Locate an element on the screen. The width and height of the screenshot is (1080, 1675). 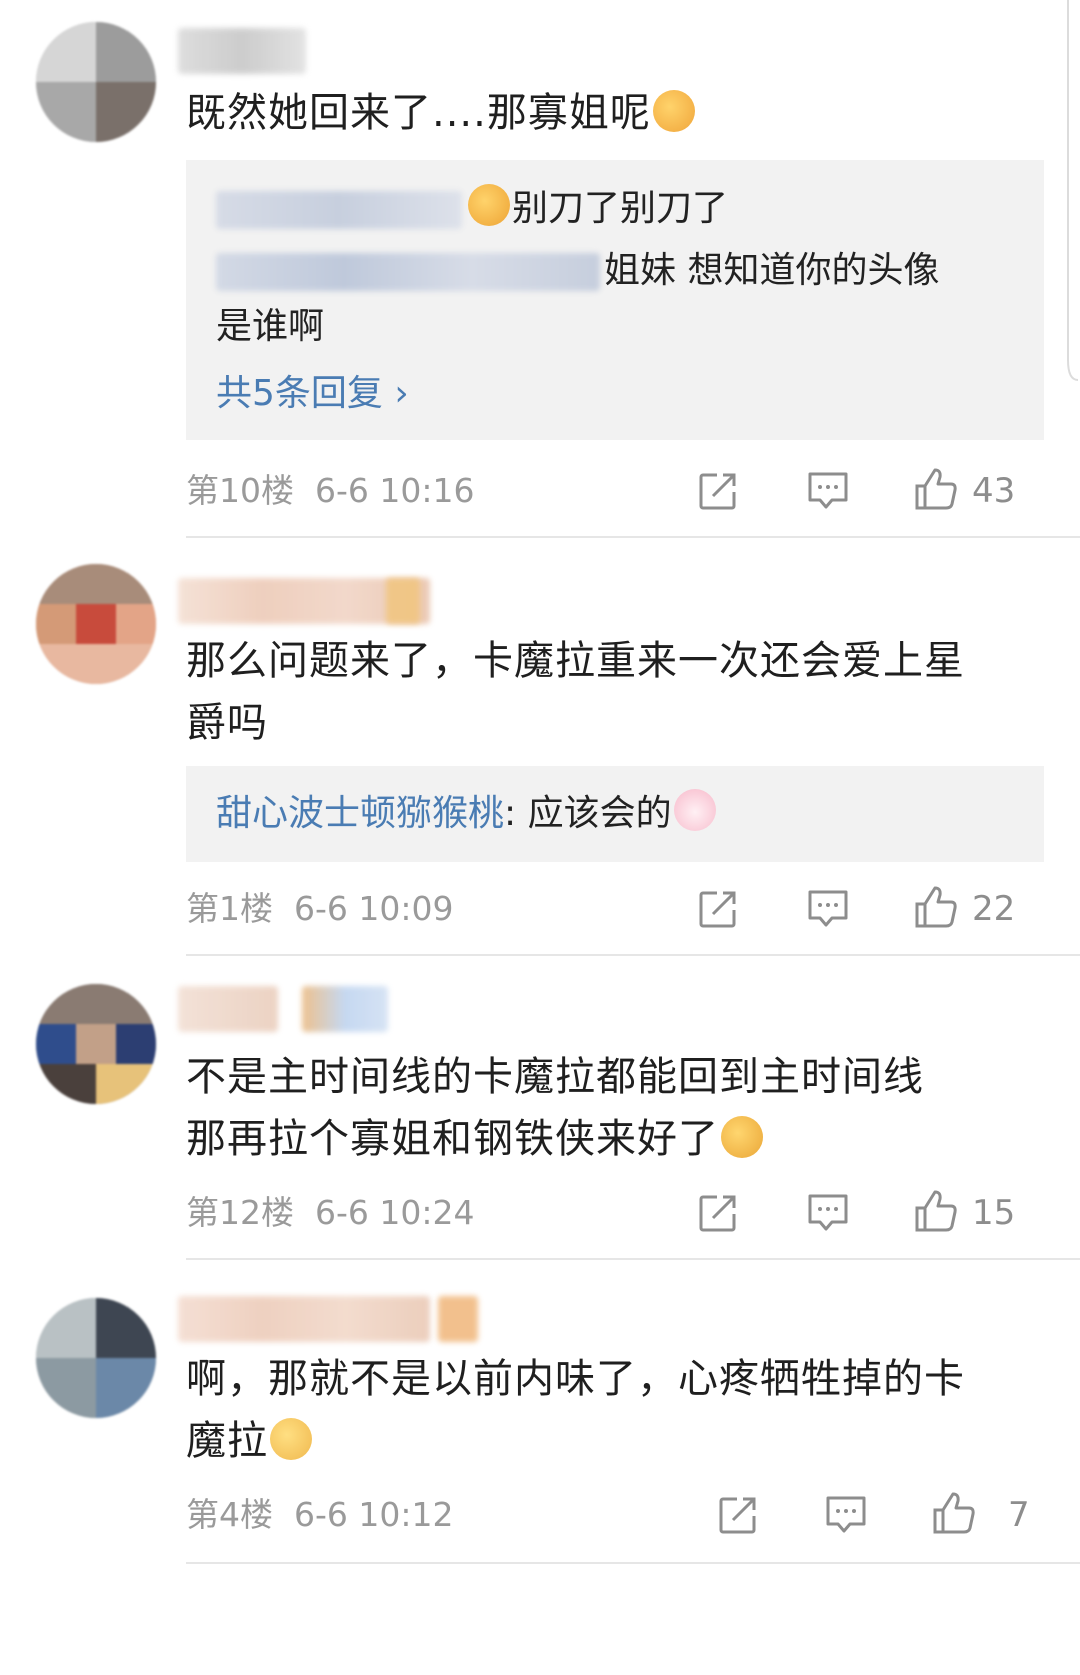
comment-meta: 第1楼 6-6 10:09 is located at coordinates (319, 909).